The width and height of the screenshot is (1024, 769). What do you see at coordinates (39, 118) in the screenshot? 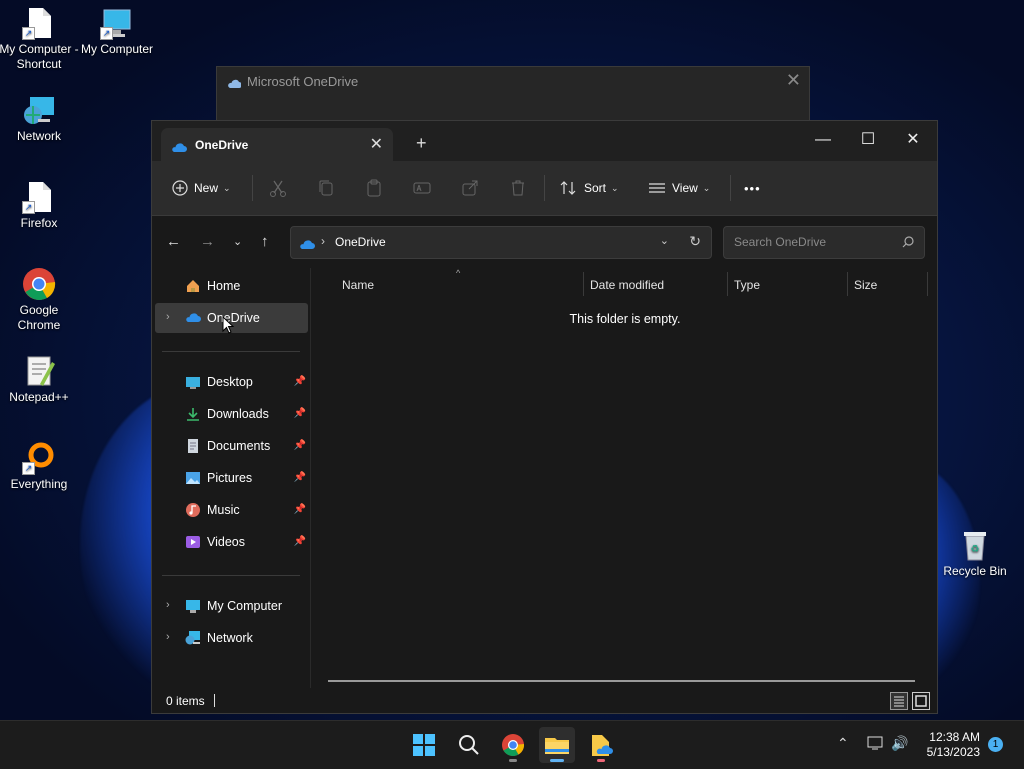
I see `desktop-icon-network: Network` at bounding box center [39, 118].